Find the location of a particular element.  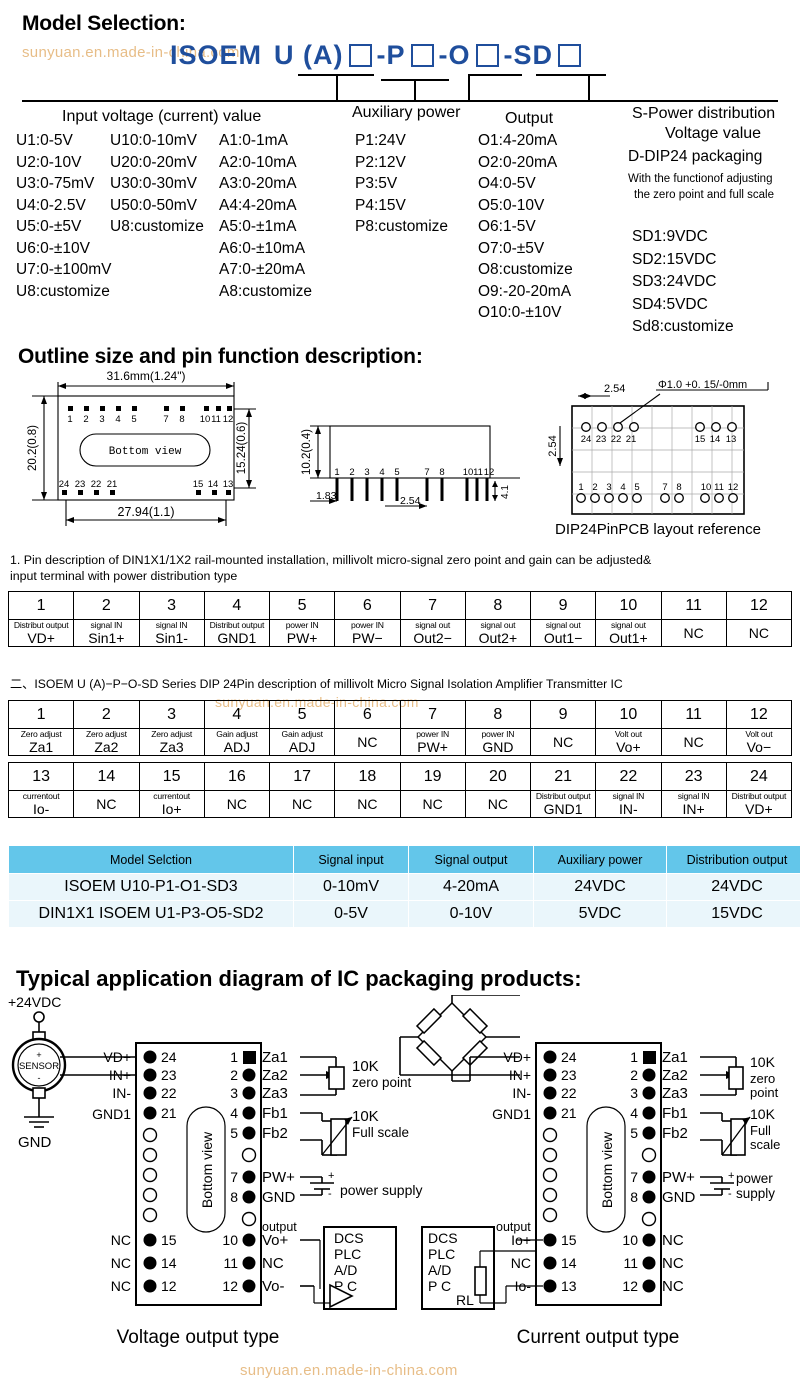

pin-function-sub: Gain adjust is located at coordinates (302, 734).